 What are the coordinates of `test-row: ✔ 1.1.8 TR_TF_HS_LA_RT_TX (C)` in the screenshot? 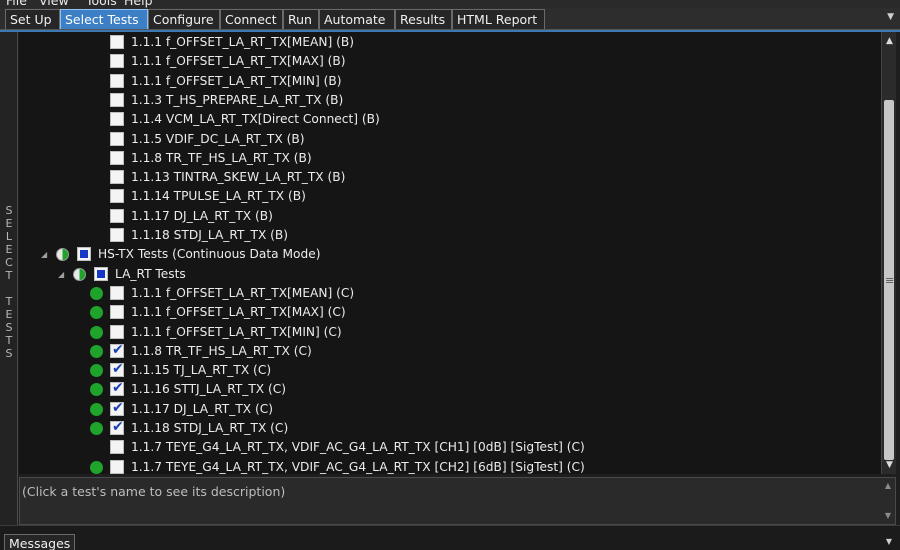 It's located at (449, 351).